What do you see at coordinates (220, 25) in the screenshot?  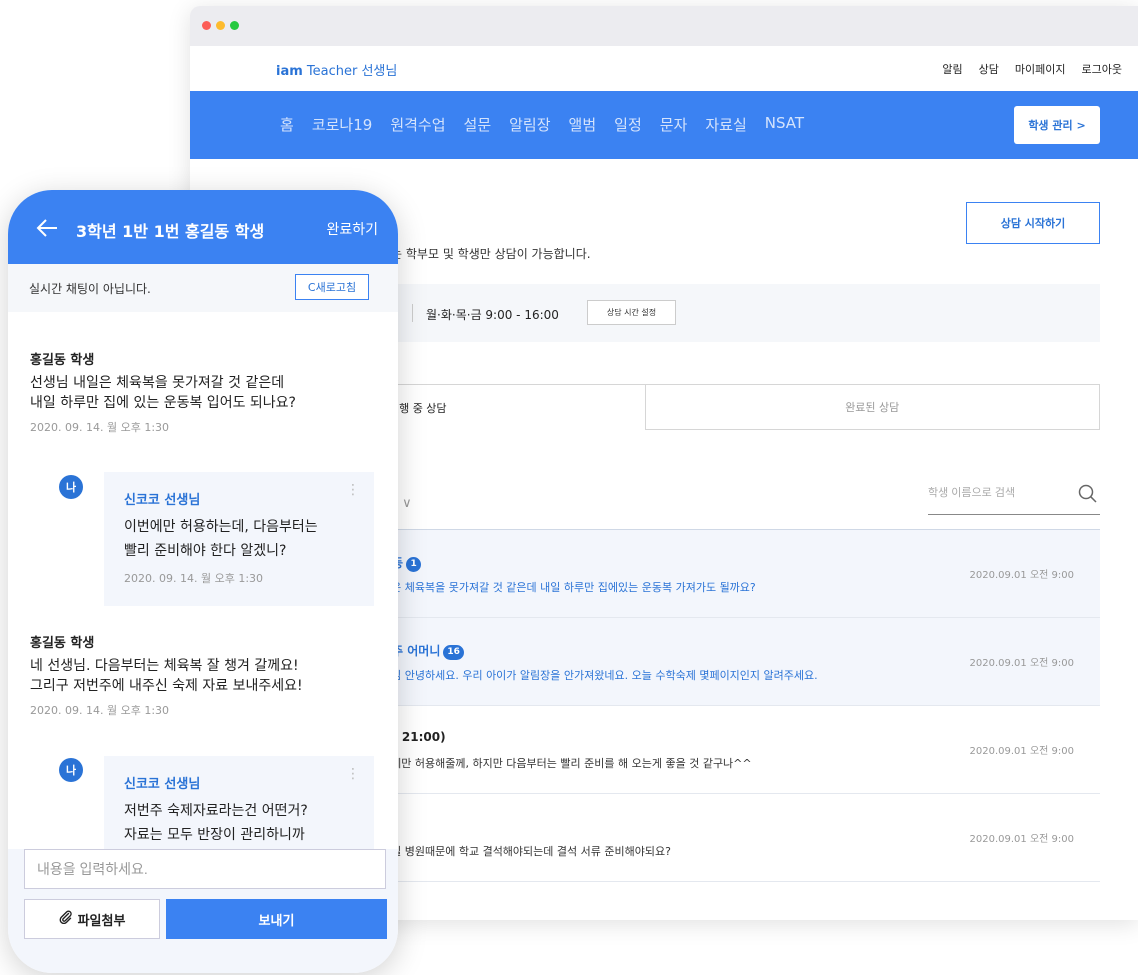 I see `minimize-window-button` at bounding box center [220, 25].